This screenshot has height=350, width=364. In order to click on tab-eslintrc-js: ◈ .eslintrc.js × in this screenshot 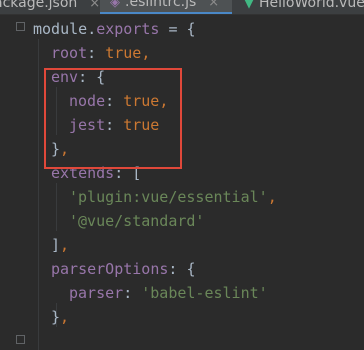, I will do `click(166, 7)`.